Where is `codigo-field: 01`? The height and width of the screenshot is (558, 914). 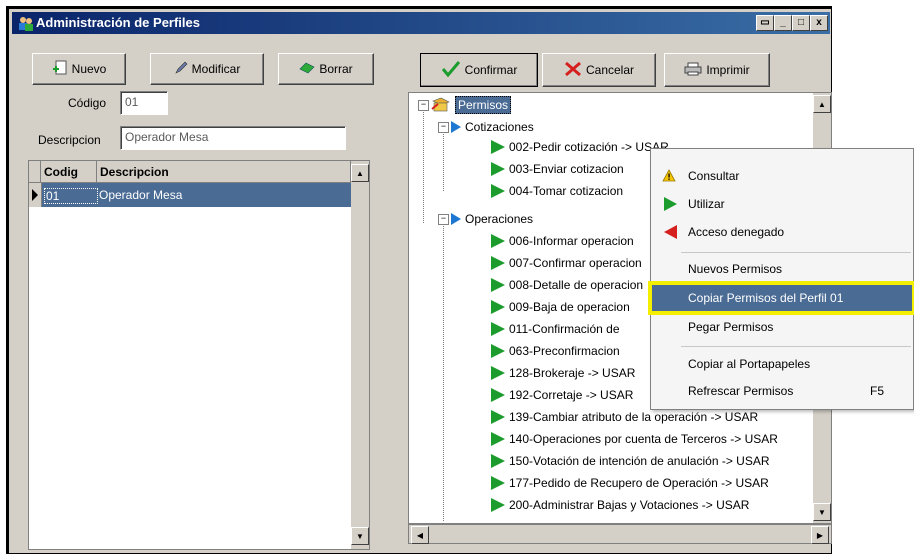
codigo-field: 01 is located at coordinates (144, 103).